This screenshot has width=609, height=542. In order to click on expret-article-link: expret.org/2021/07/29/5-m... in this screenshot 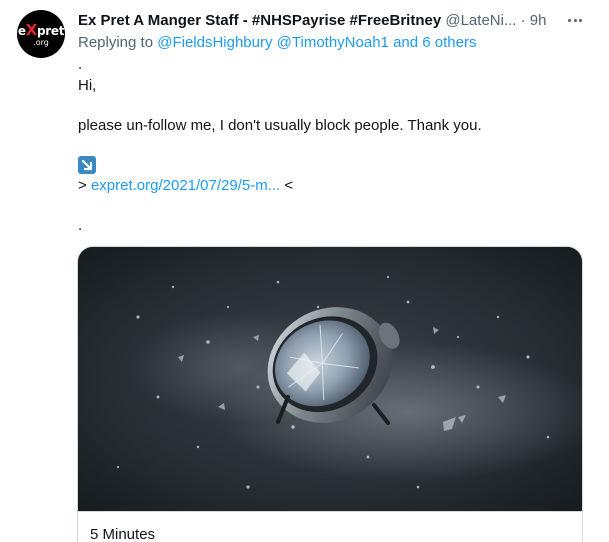, I will do `click(185, 185)`.